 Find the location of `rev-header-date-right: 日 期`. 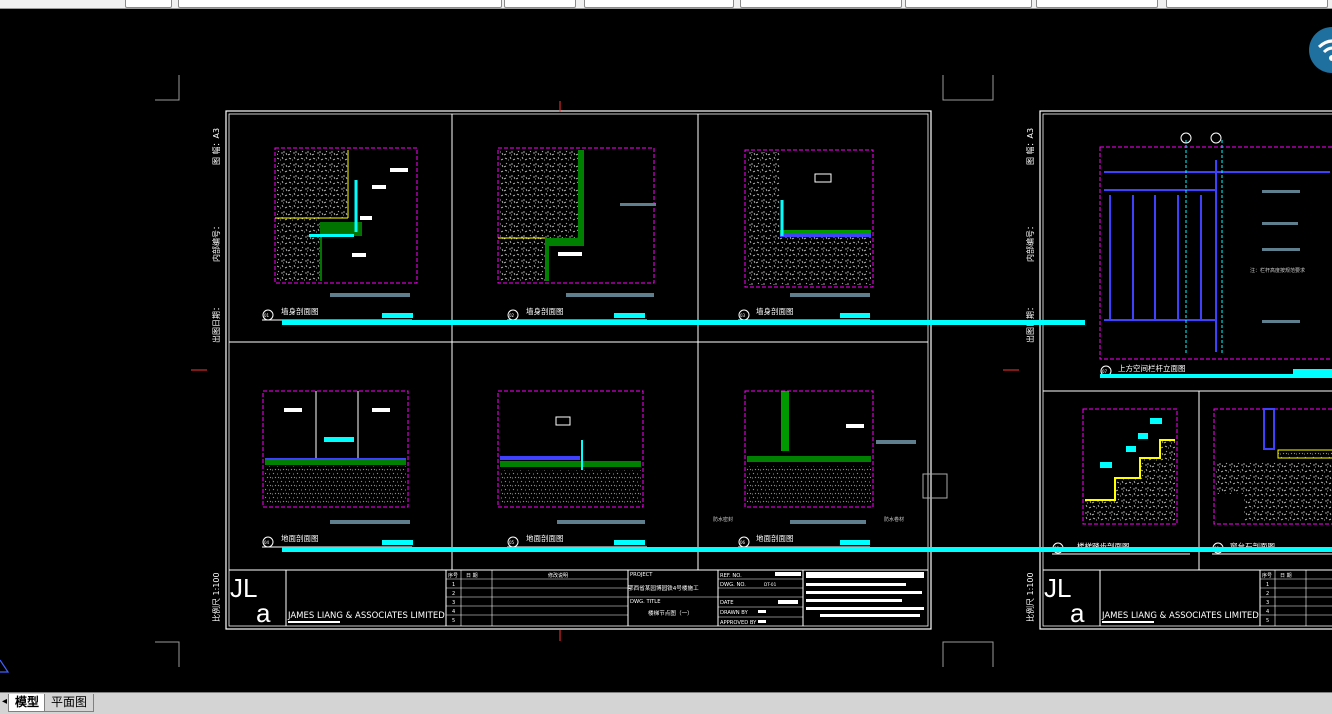

rev-header-date-right: 日 期 is located at coordinates (1286, 576).